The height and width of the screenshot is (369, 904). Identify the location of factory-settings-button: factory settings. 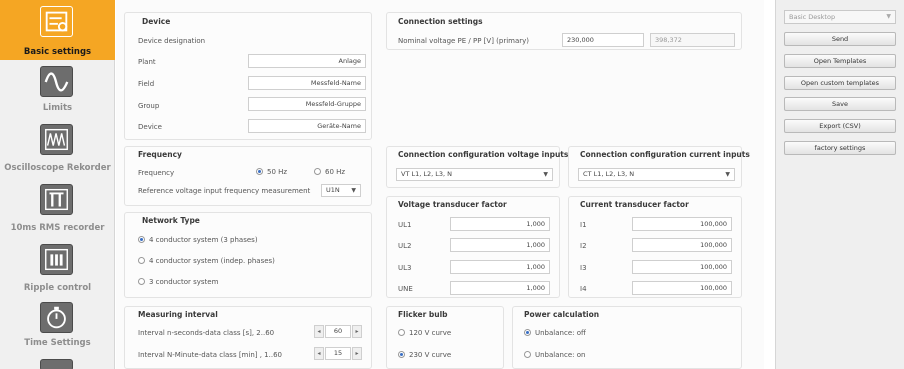
(840, 148).